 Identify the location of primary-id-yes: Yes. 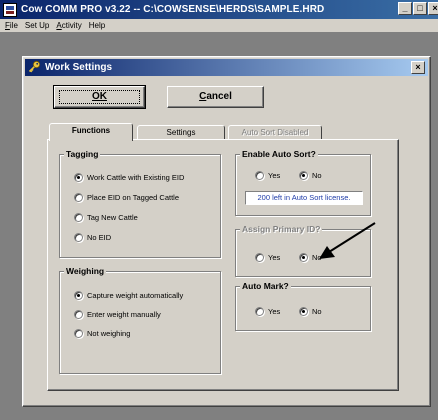
(267, 257).